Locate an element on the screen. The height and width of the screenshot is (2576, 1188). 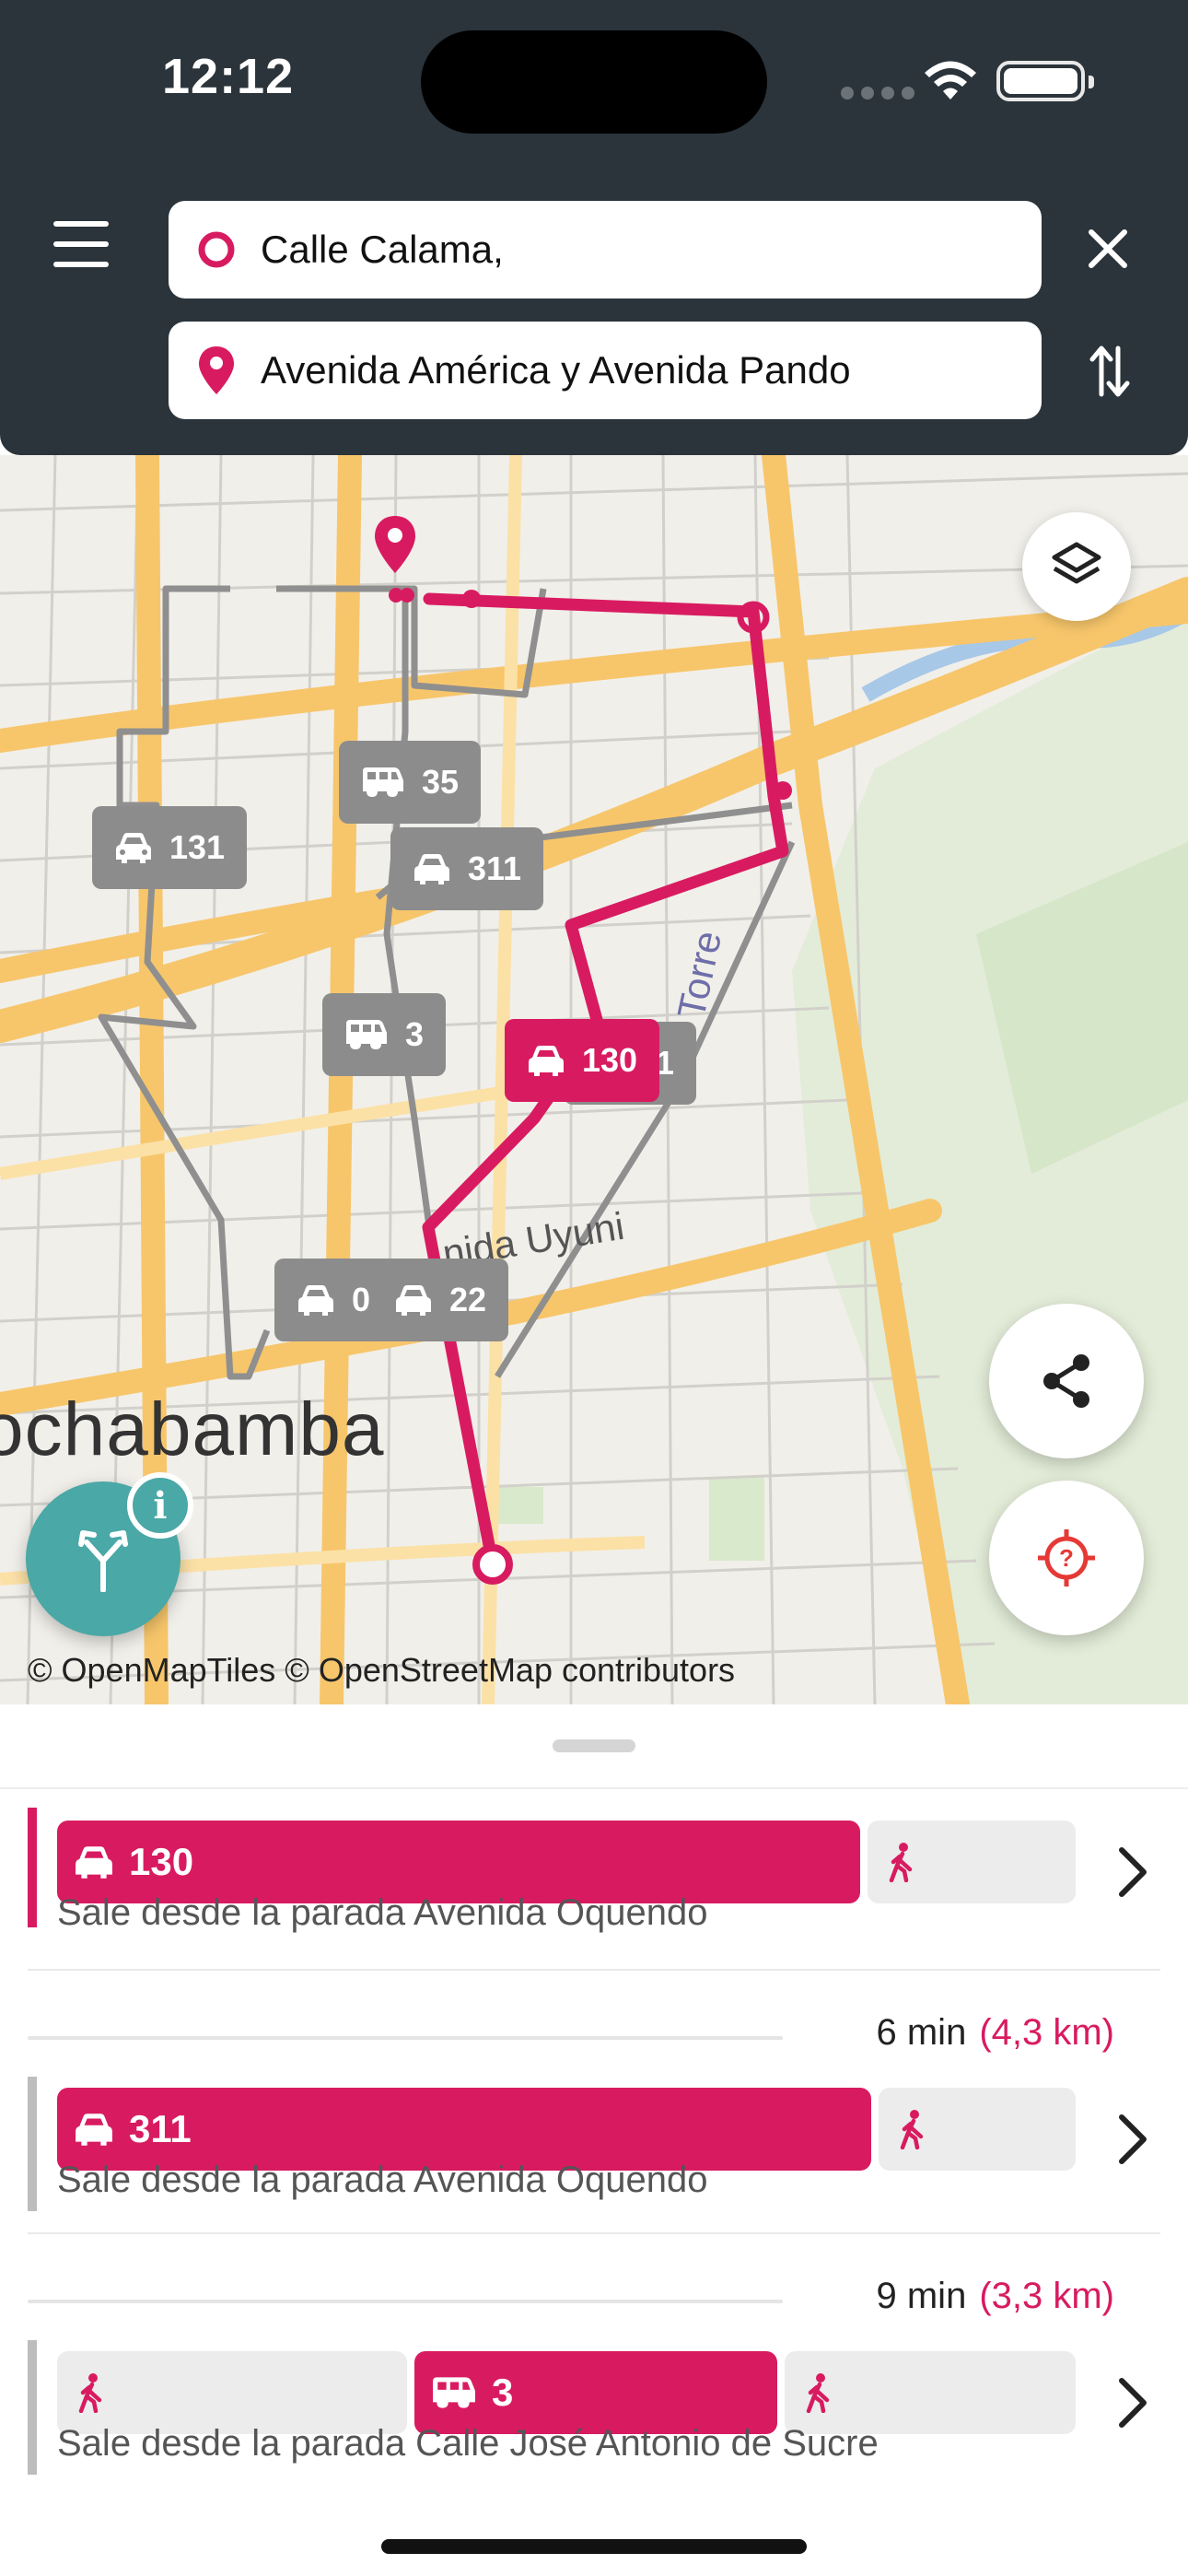
destination-value: Avenida América y Avenida Pando is located at coordinates (556, 370).